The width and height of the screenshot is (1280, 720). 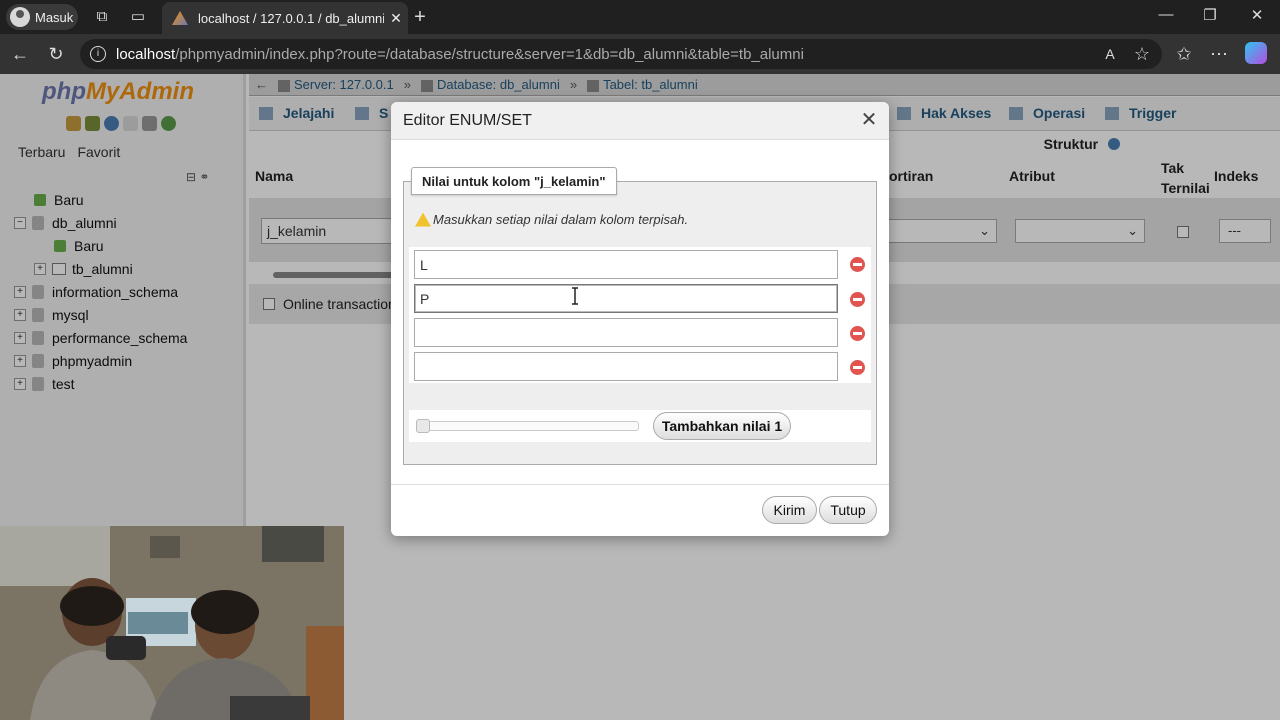 What do you see at coordinates (20, 17) in the screenshot?
I see `avatar-icon` at bounding box center [20, 17].